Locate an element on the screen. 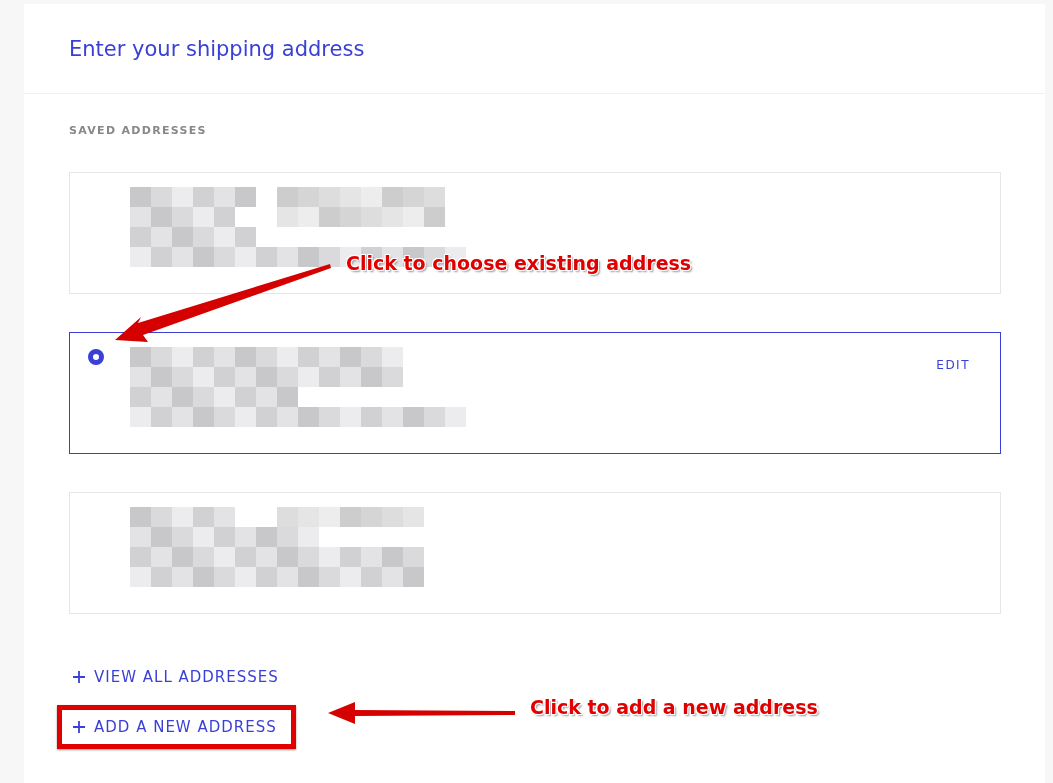 This screenshot has height=783, width=1053. section-heading: SAVED ADDRESSES is located at coordinates (138, 130).